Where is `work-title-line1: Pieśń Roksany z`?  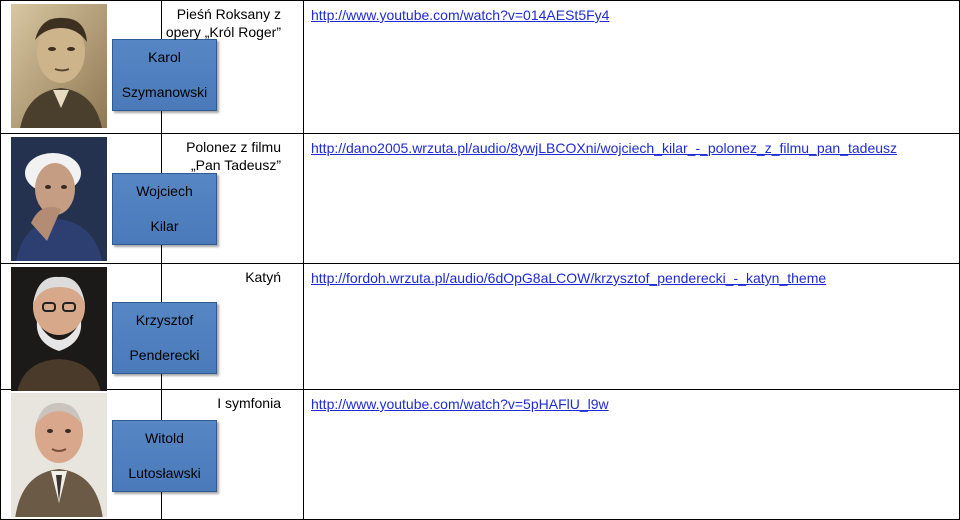 work-title-line1: Pieśń Roksany z is located at coordinates (228, 14).